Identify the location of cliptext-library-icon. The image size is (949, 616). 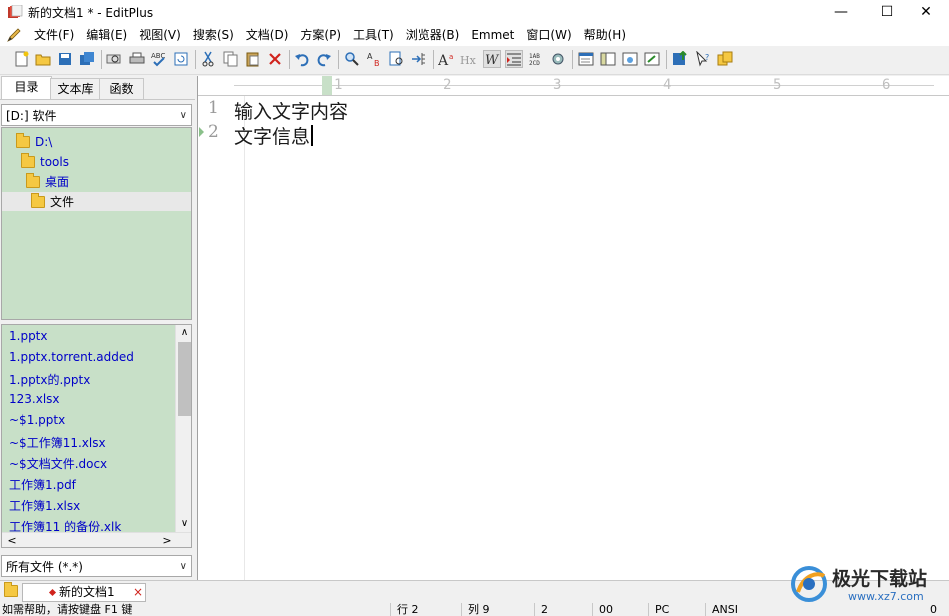
(725, 59).